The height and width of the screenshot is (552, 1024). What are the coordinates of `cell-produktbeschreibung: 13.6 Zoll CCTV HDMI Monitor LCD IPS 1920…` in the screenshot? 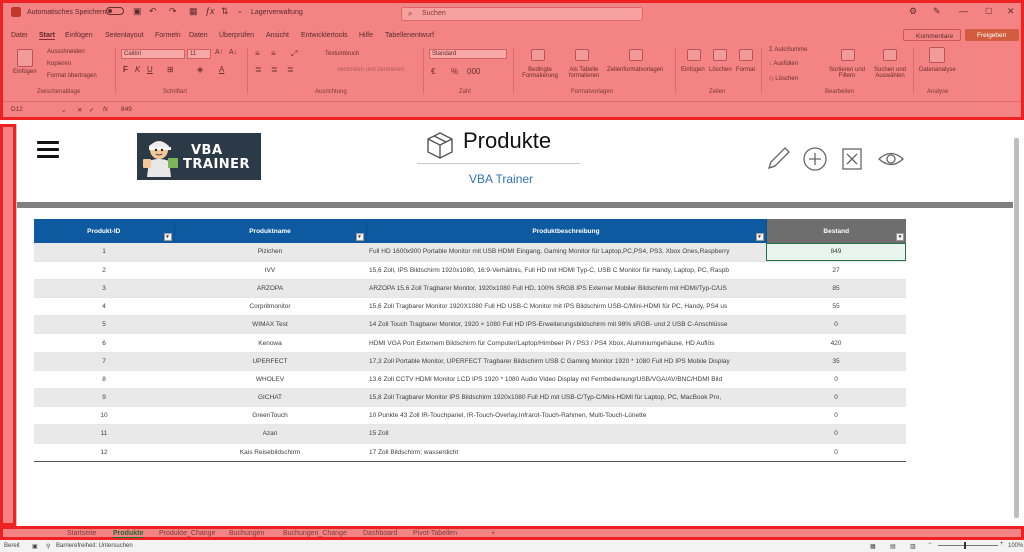 It's located at (566, 380).